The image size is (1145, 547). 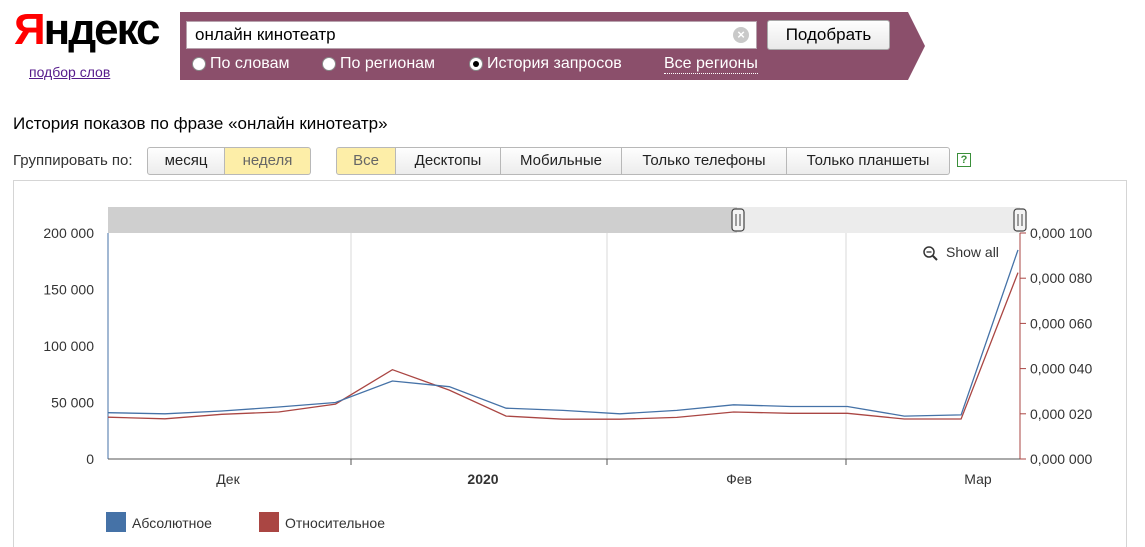 I want to click on y-left-tick-label: 0, so click(x=90, y=459).